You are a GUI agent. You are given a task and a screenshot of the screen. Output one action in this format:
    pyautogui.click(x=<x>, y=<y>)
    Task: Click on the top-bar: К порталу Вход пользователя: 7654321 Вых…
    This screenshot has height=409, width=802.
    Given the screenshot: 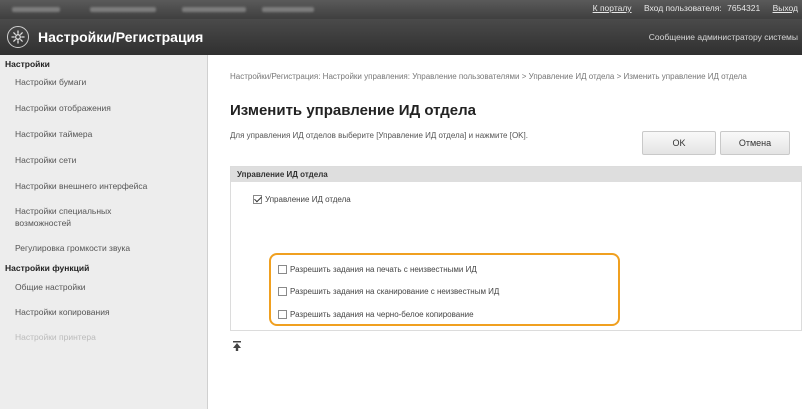 What is the action you would take?
    pyautogui.click(x=401, y=9)
    